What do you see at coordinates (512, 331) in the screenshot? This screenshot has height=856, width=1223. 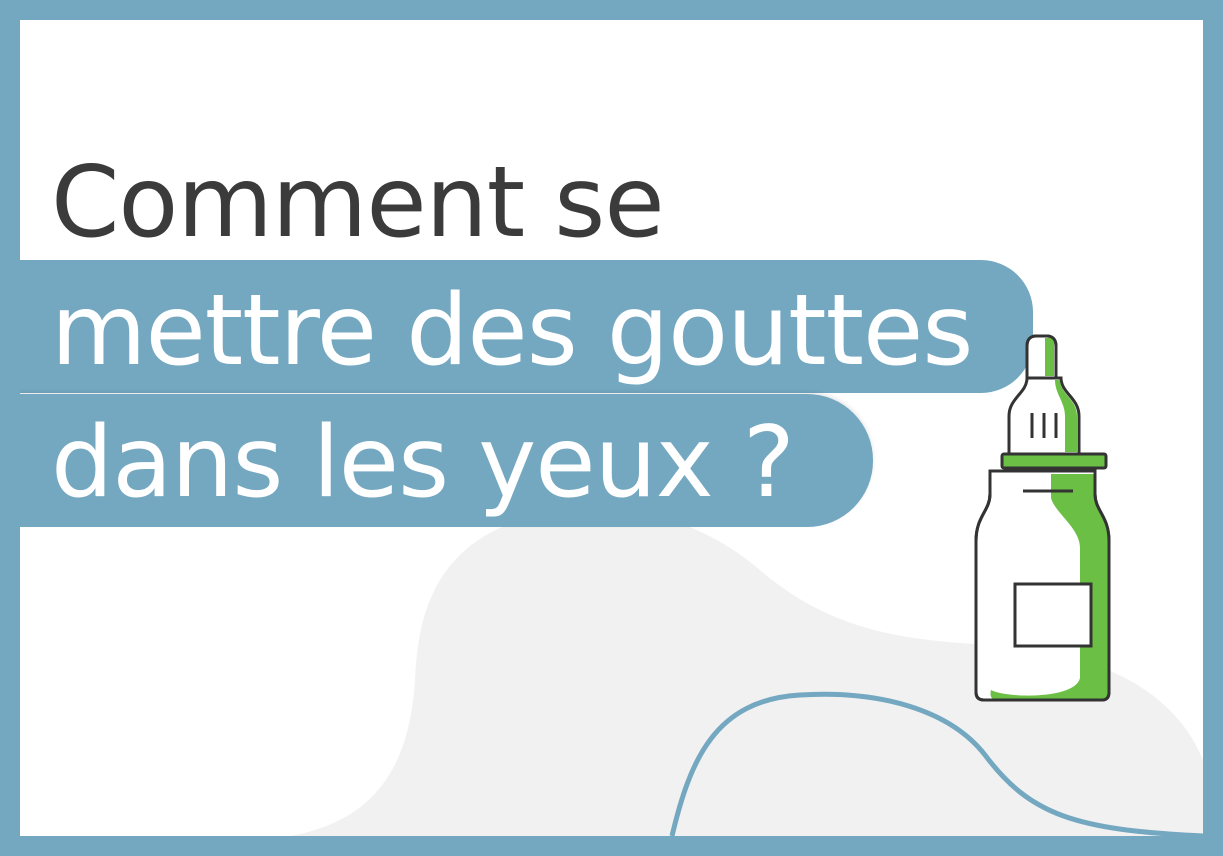 I see `title-line-2: mettre des gouttes` at bounding box center [512, 331].